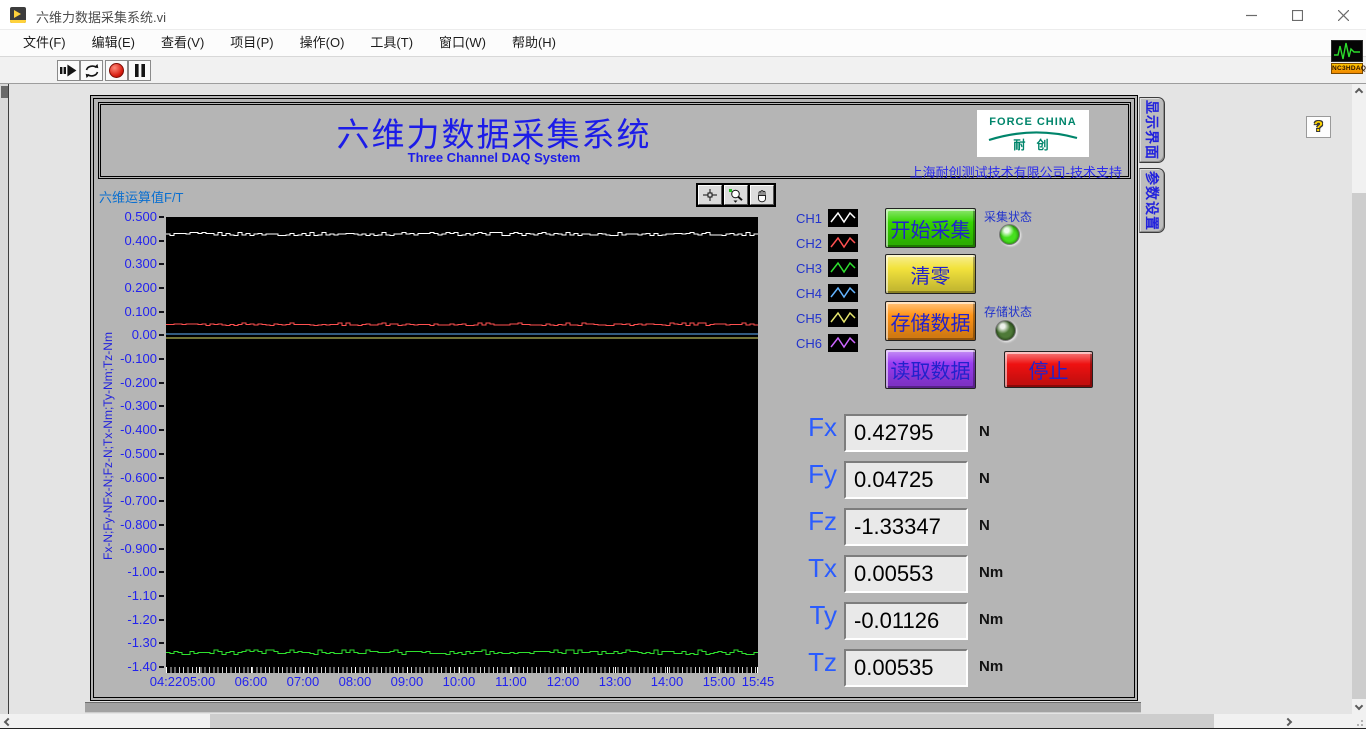 Image resolution: width=1366 pixels, height=729 pixels. I want to click on tab-display-label: 显示界面, so click(1152, 130).